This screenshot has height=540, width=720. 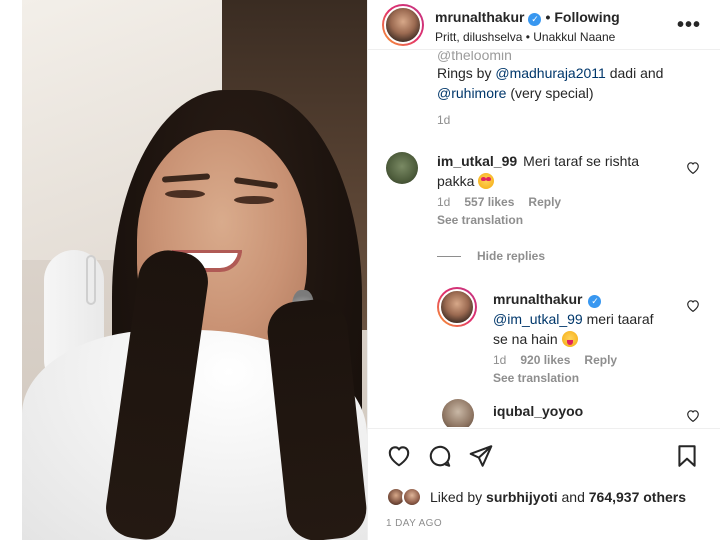 I want to click on right-eye, so click(x=254, y=200).